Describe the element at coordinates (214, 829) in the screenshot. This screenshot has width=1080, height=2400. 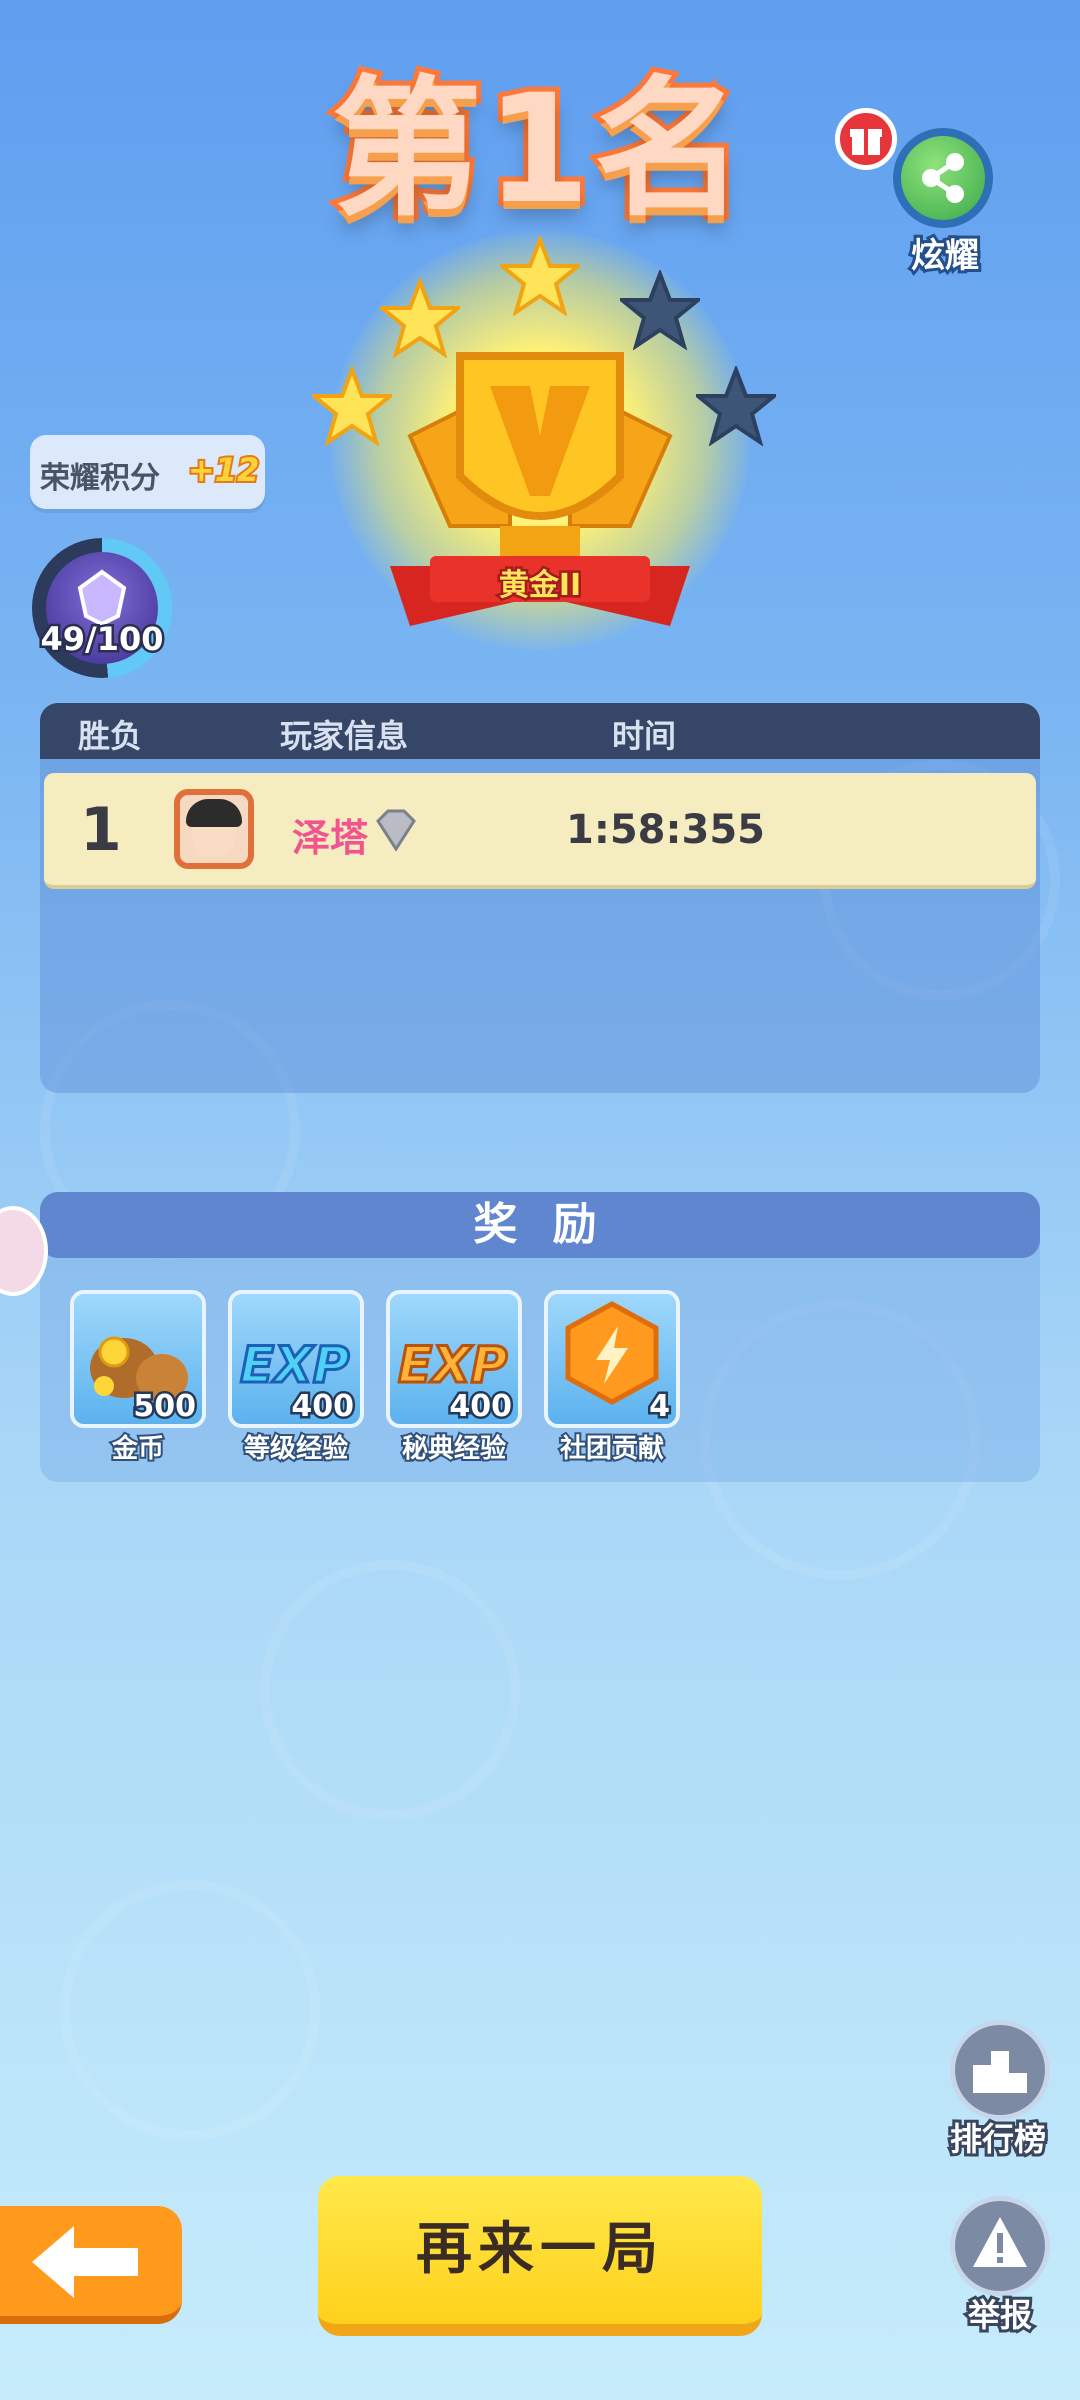
I see `avatar` at that location.